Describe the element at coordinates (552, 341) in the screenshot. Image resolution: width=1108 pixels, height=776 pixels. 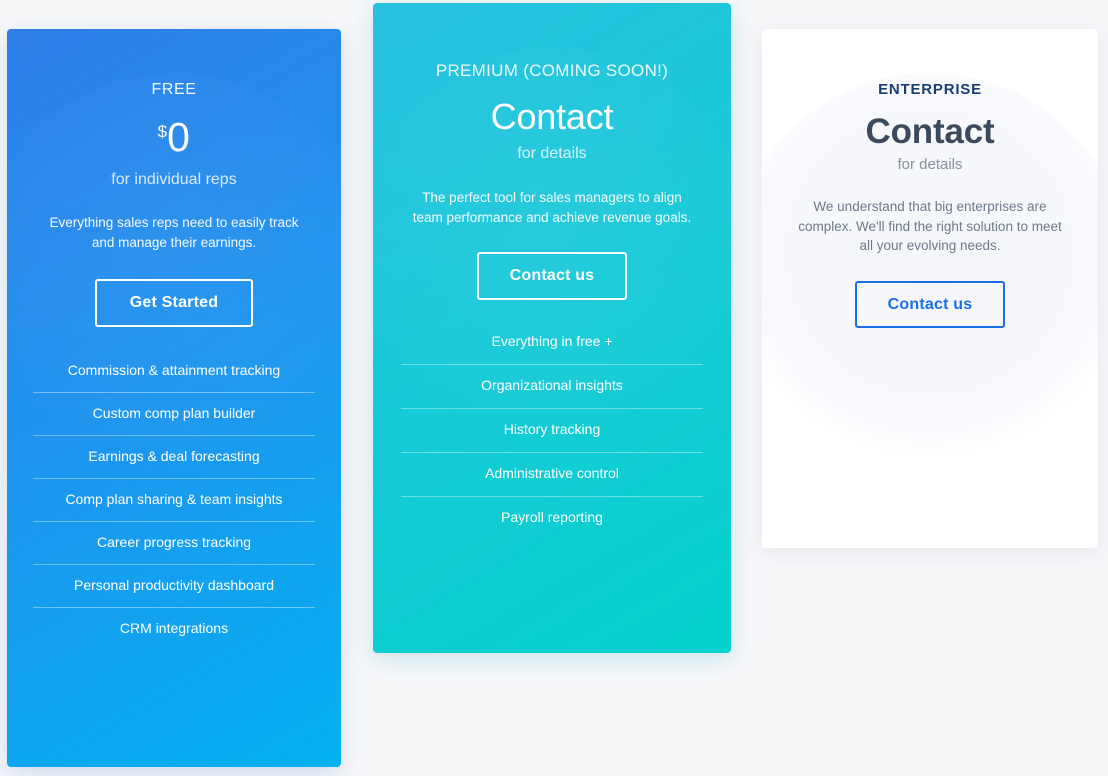
I see `list-item: Everything in free +` at that location.